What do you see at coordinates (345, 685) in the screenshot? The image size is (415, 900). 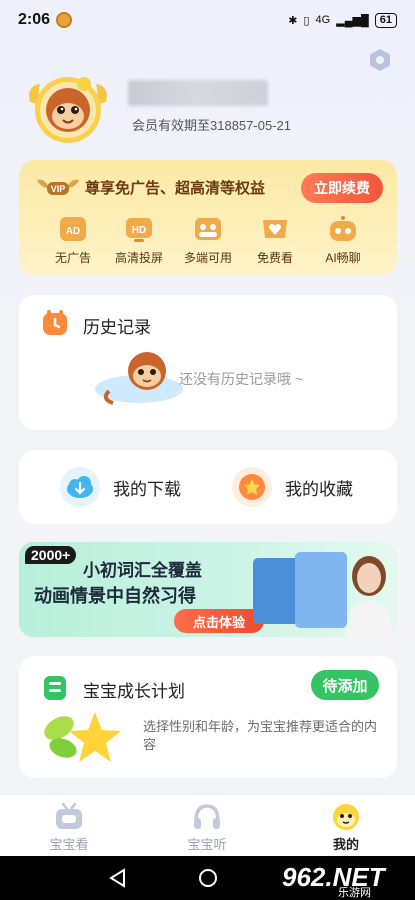 I see `add-growth-plan-button: 待添加` at bounding box center [345, 685].